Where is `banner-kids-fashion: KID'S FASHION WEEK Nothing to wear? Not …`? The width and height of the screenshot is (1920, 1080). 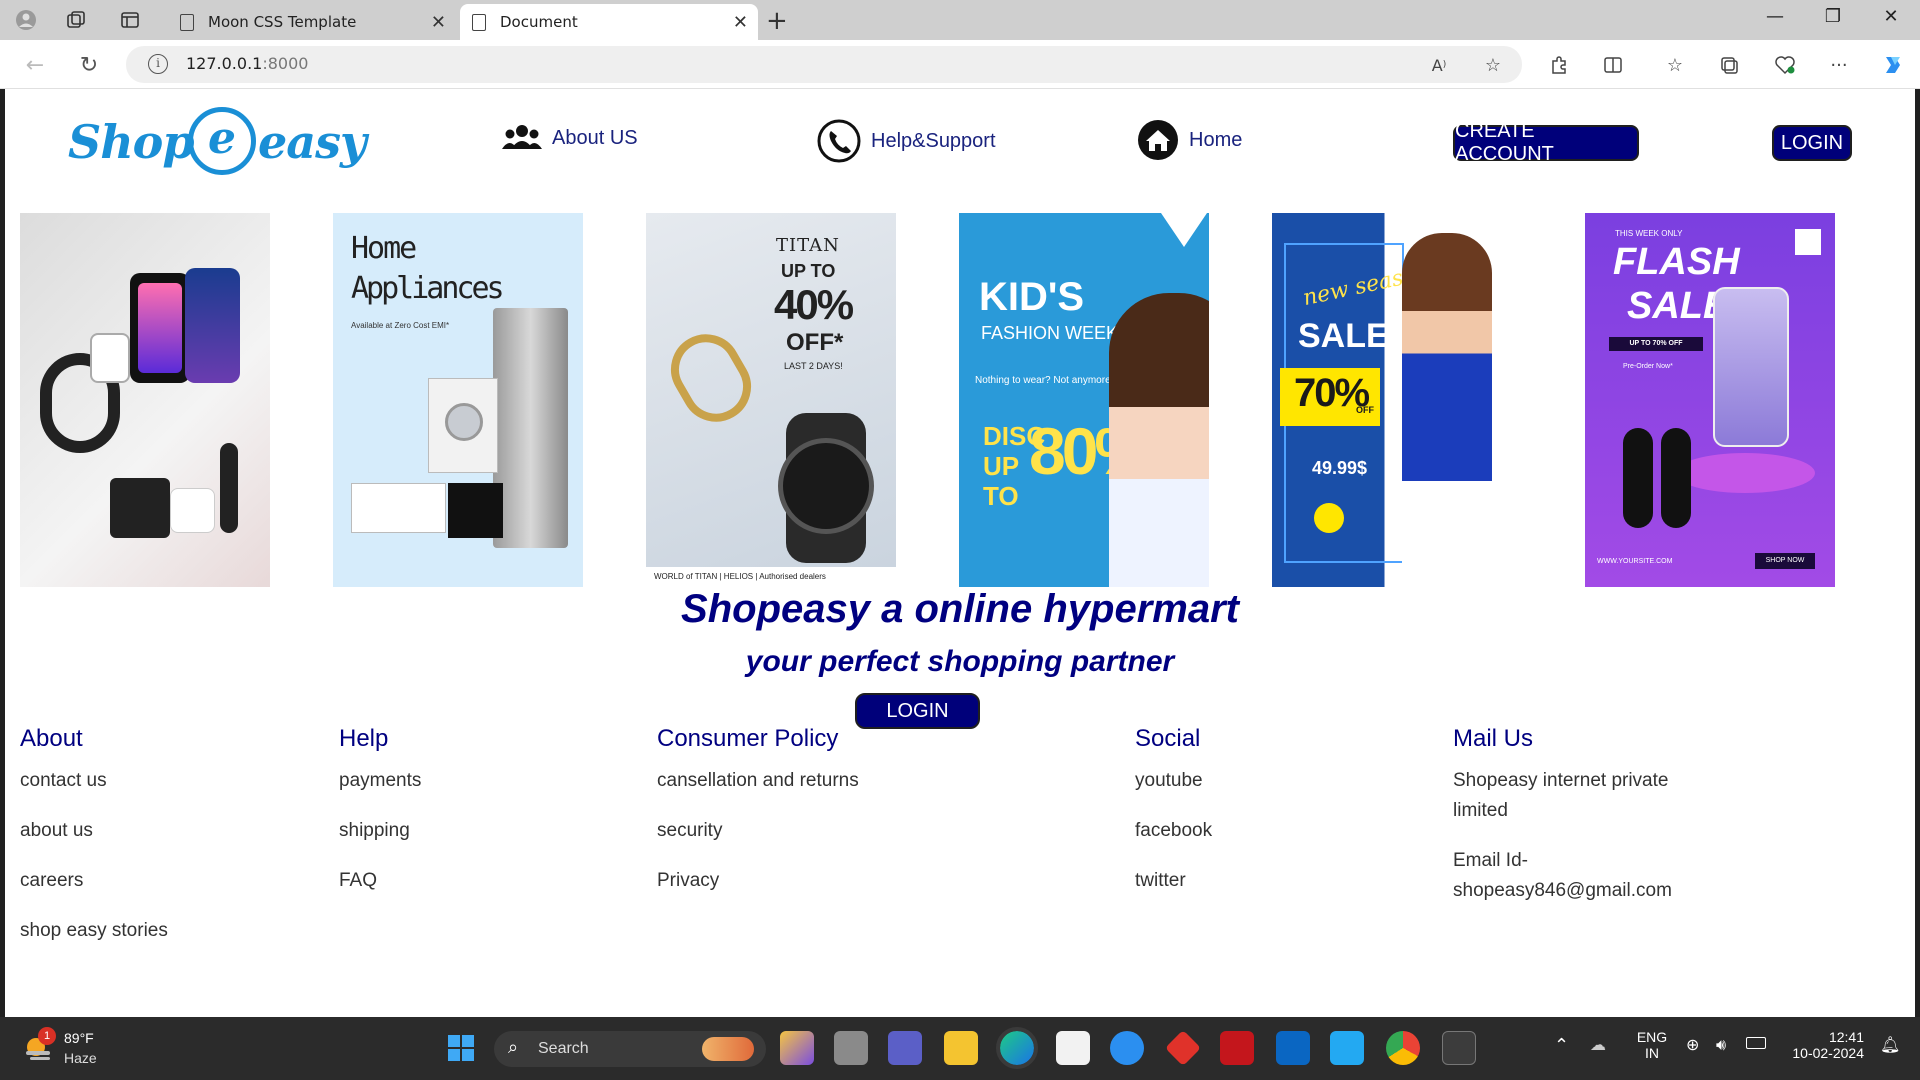
banner-kids-fashion: KID'S FASHION WEEK Nothing to wear? Not … is located at coordinates (1084, 400).